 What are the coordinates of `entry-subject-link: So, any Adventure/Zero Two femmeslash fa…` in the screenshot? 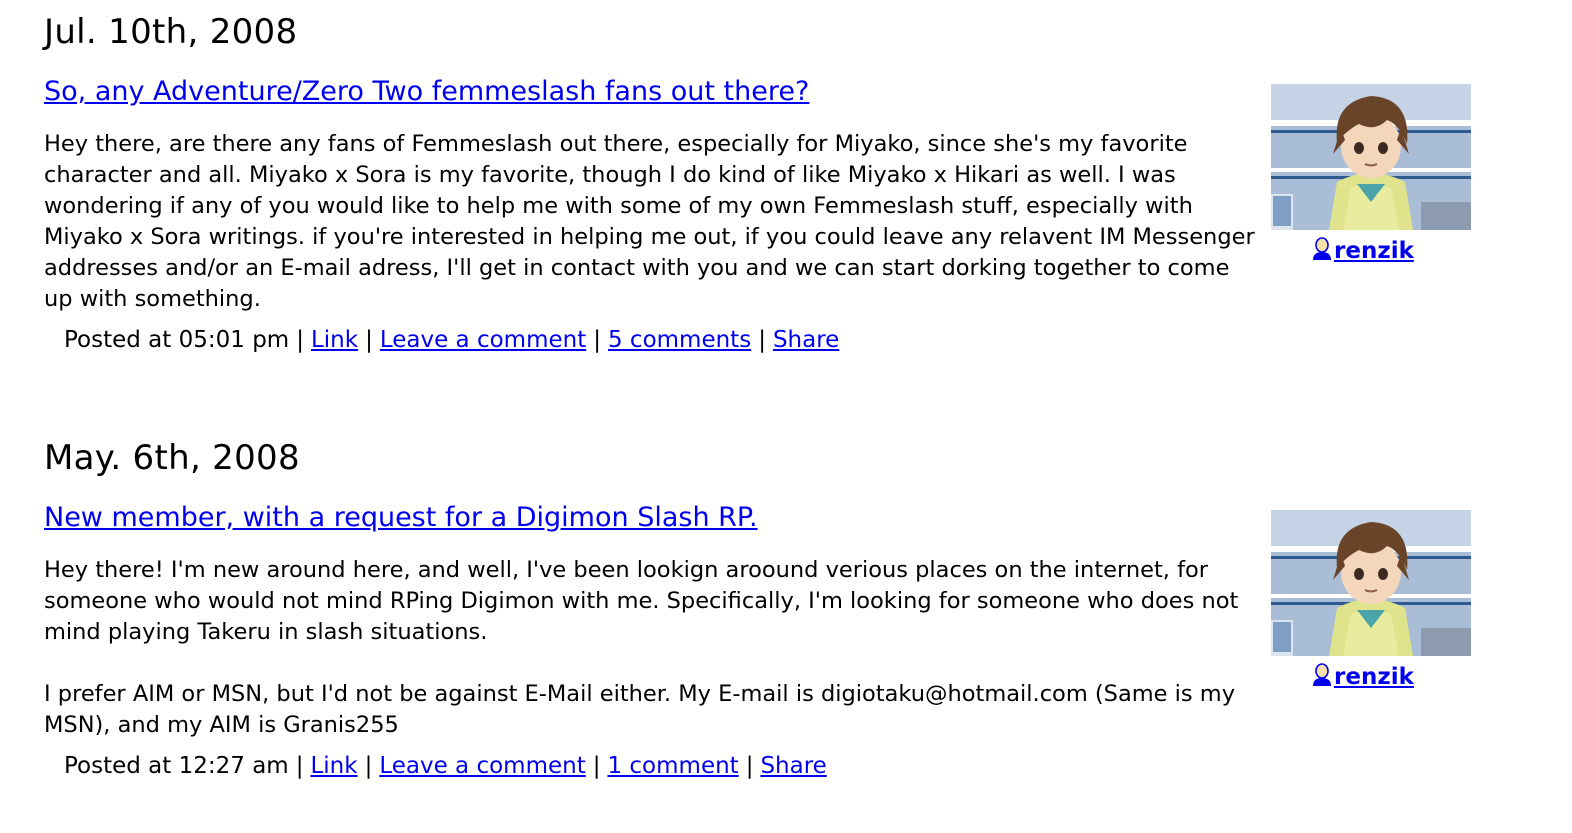 It's located at (426, 92).